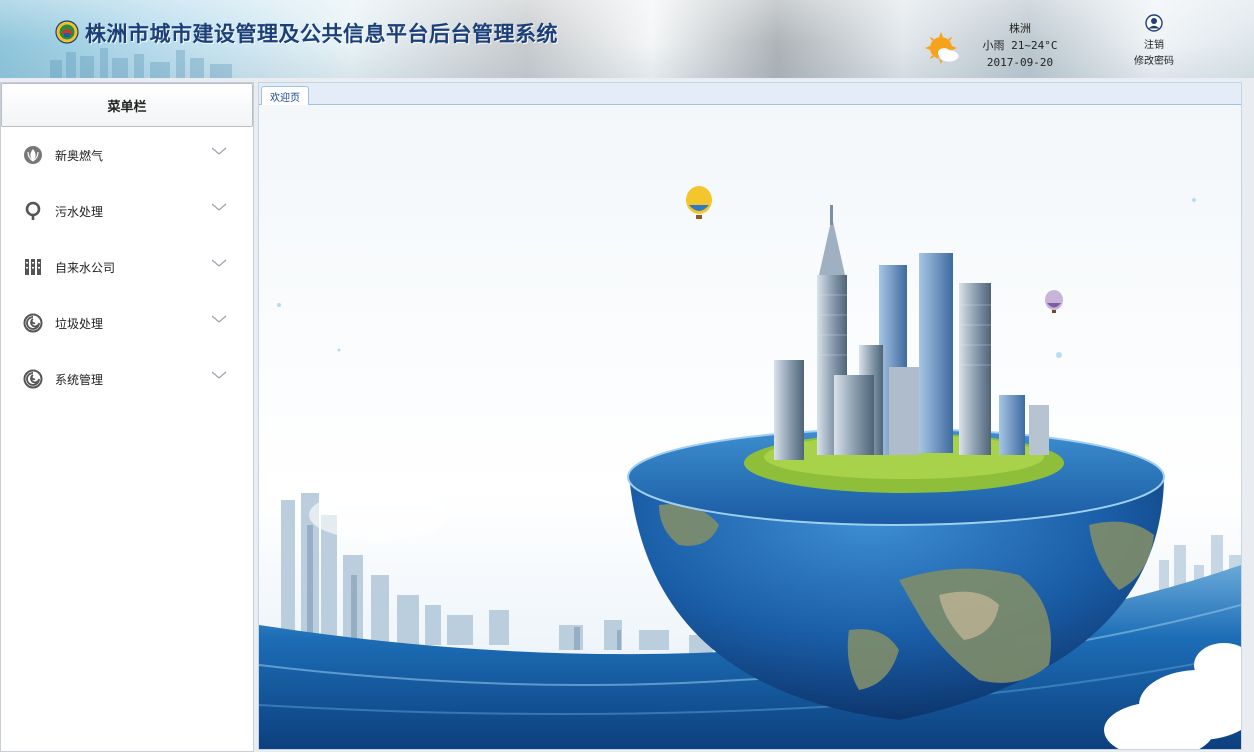  What do you see at coordinates (33, 267) in the screenshot?
I see `water-building-icon` at bounding box center [33, 267].